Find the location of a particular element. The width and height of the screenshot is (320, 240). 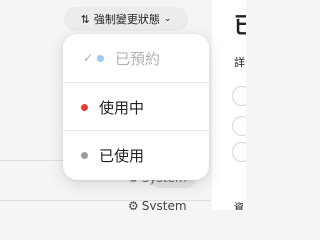

detail-panel: 已 詳 資 is located at coordinates (229, 105).